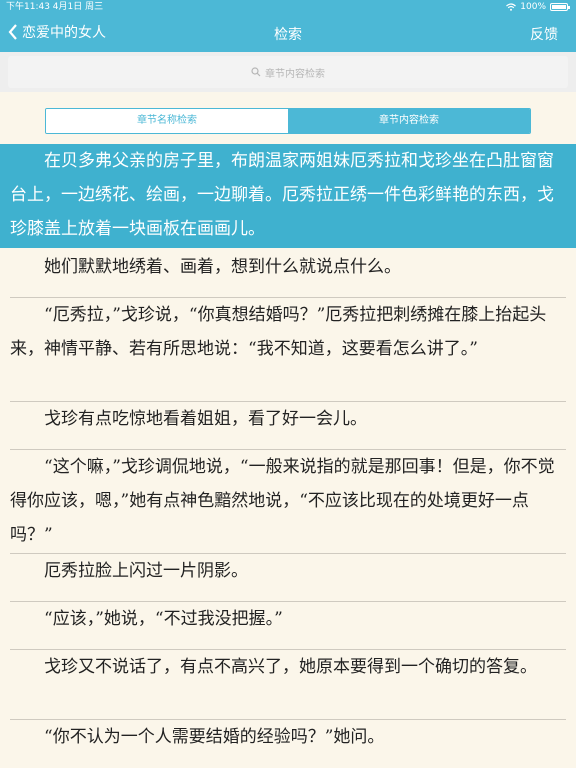 Image resolution: width=576 pixels, height=768 pixels. I want to click on status-right: 100%, so click(538, 7).